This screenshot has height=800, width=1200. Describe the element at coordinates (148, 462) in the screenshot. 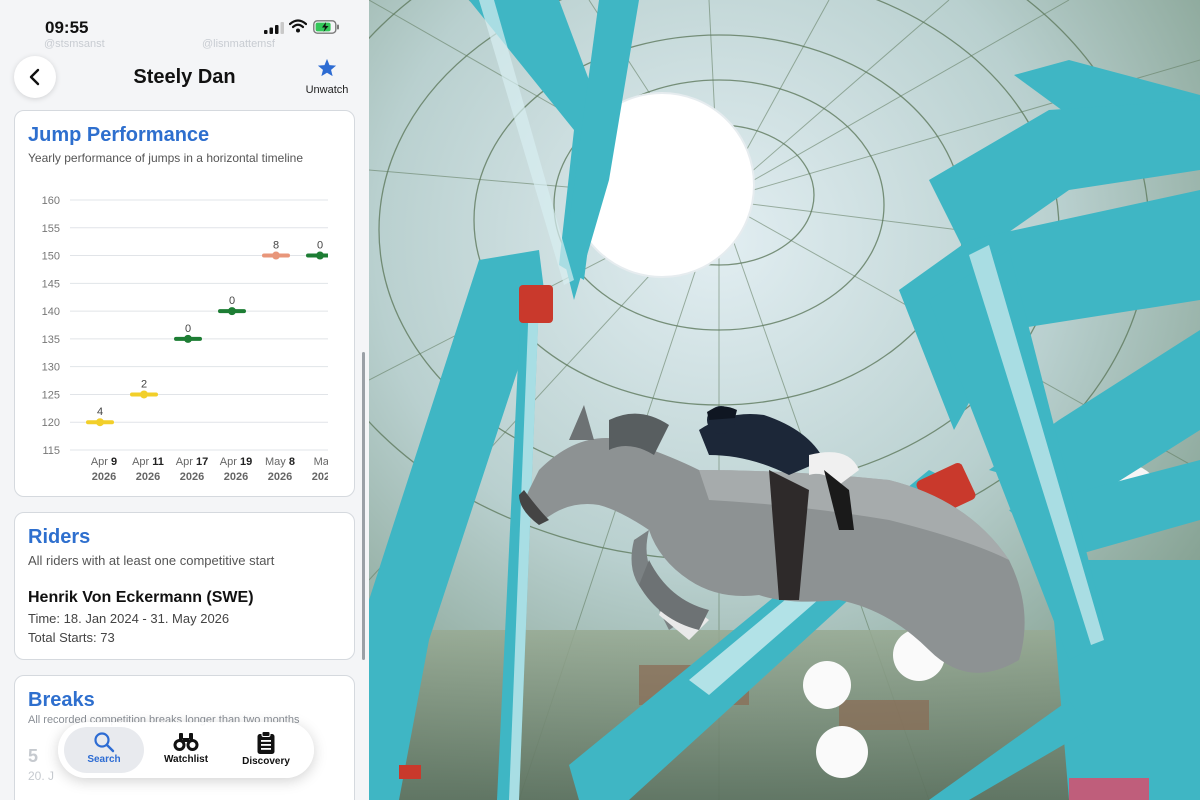

I see `x-tick-label: Apr 11` at that location.